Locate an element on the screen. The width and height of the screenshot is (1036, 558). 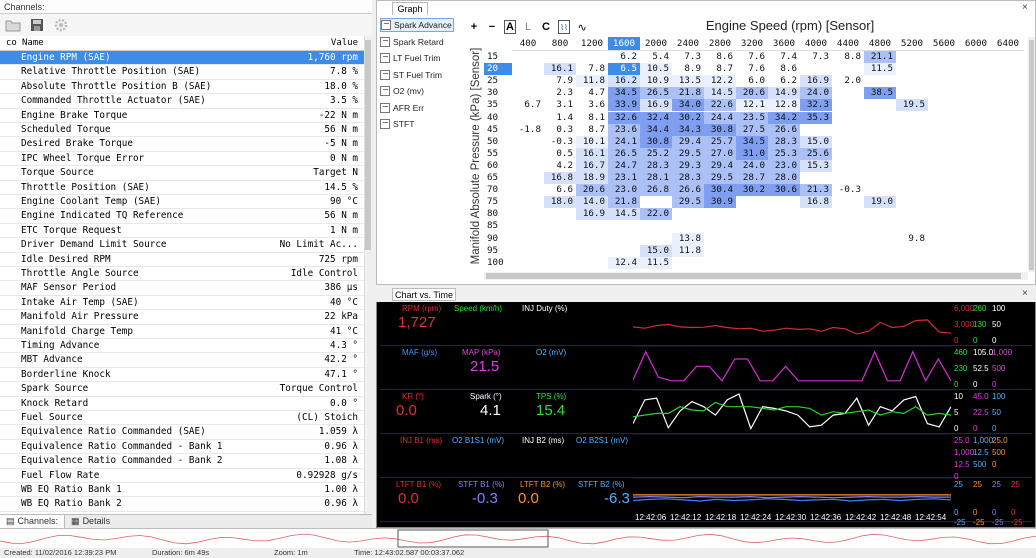
channel-row: Throttle Angle Source Idle Control is located at coordinates (182, 274).